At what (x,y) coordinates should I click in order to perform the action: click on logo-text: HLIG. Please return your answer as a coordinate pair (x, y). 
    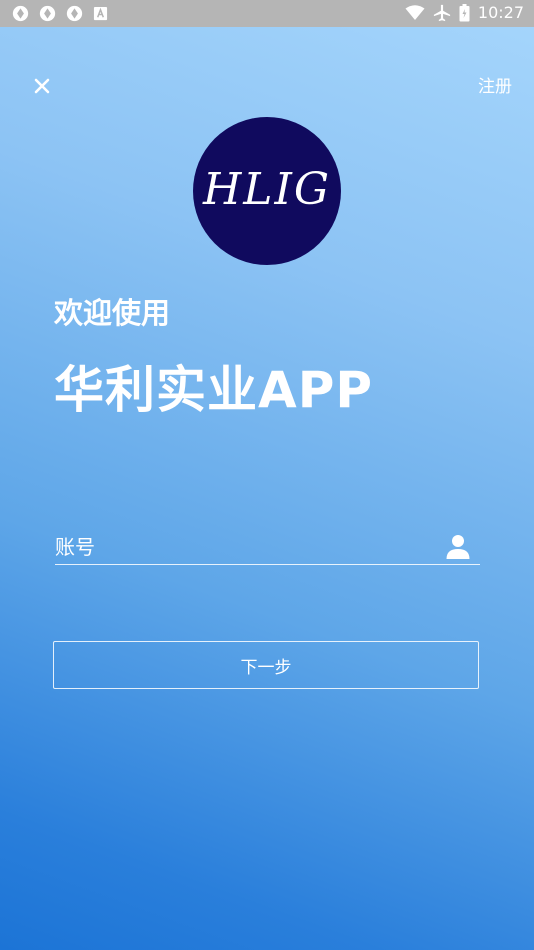
    Looking at the image, I should click on (267, 189).